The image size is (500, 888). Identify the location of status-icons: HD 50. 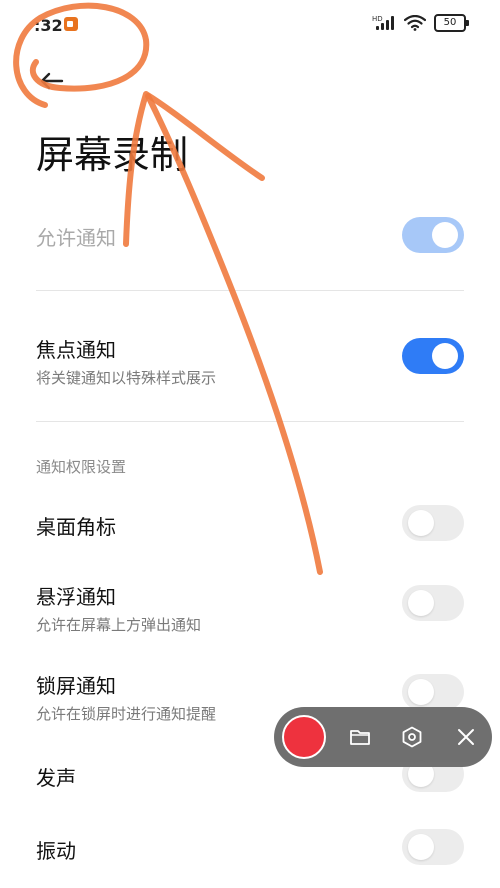
(420, 23).